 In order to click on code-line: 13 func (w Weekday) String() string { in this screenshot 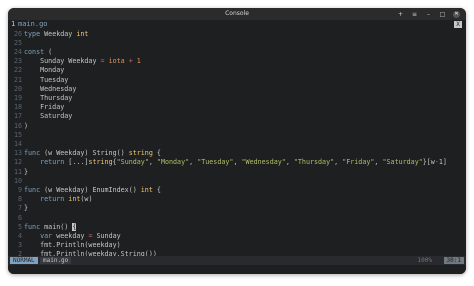, I will do `click(237, 153)`.